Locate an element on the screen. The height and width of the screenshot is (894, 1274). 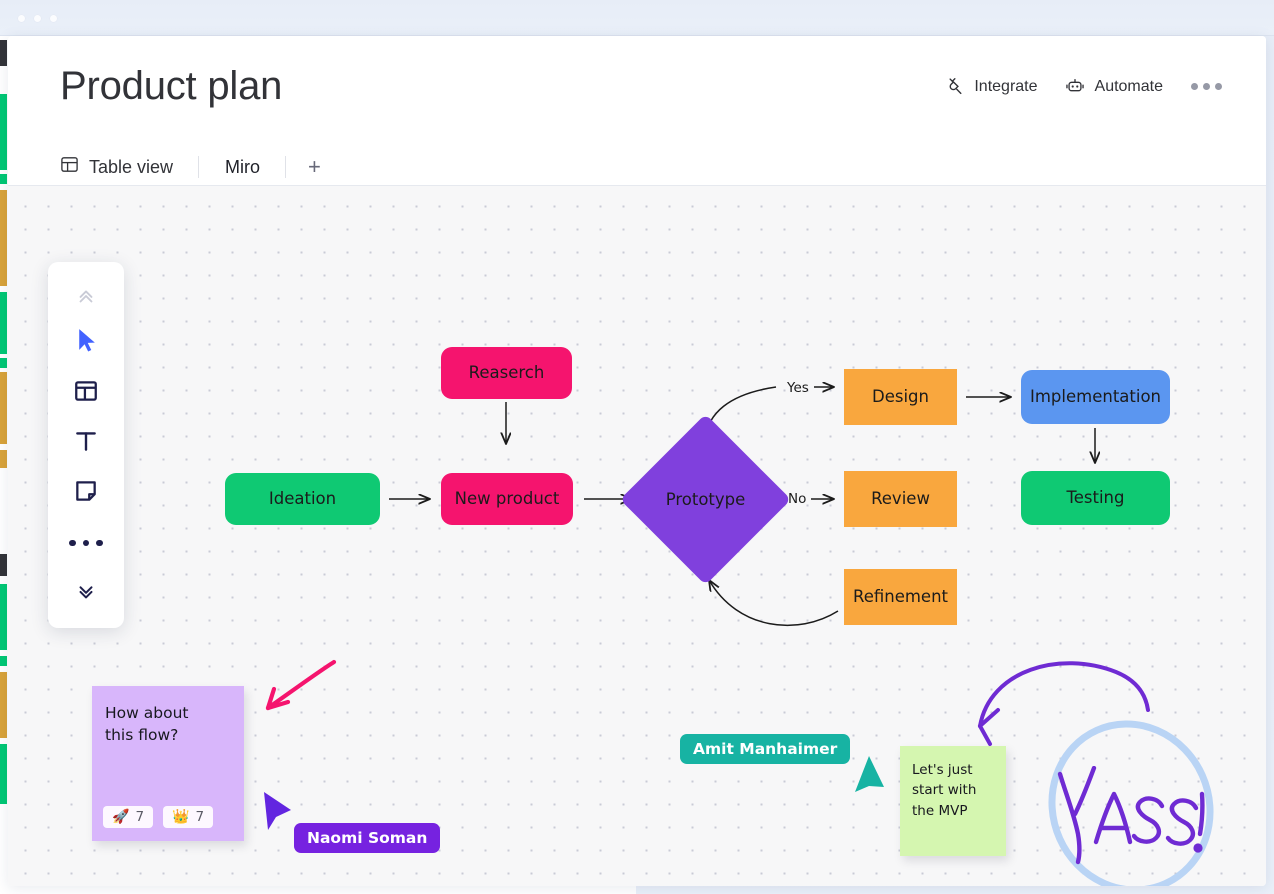
flow-node-prototype: Prototype is located at coordinates (705, 499).